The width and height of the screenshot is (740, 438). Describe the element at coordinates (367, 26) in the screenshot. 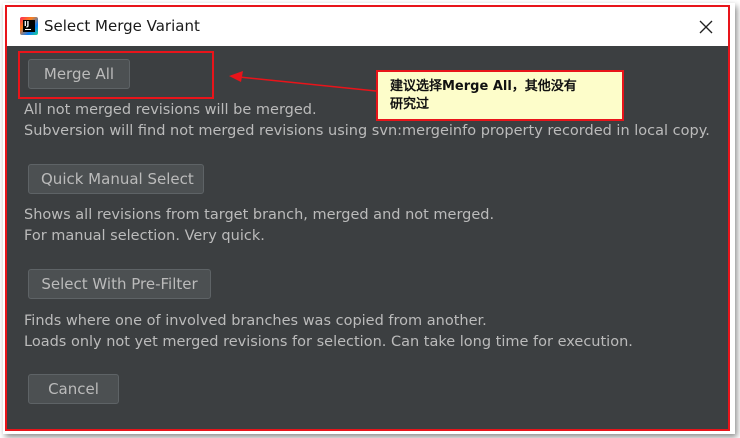

I see `title-bar: IJ Select Merge Variant` at that location.